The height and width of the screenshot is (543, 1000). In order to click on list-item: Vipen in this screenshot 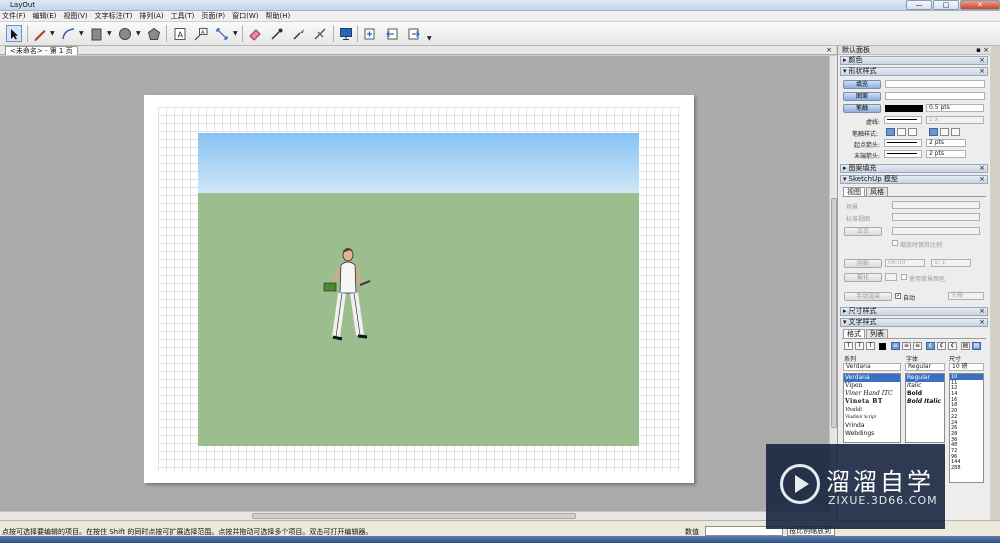, I will do `click(872, 386)`.